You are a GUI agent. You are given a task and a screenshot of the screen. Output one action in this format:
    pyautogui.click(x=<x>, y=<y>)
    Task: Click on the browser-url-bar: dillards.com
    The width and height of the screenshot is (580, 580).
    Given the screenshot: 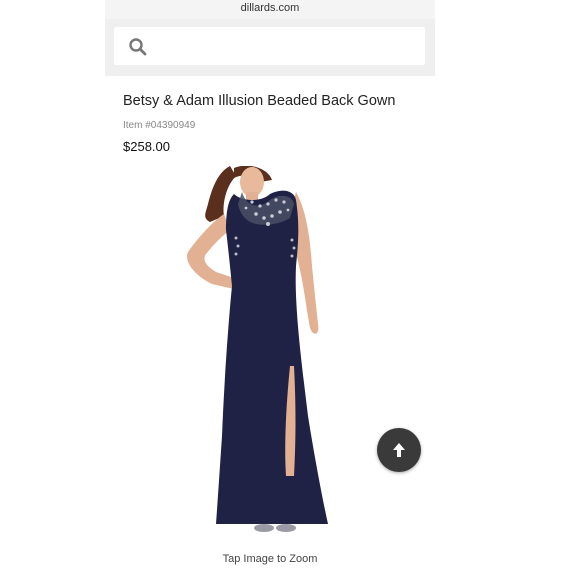 What is the action you would take?
    pyautogui.click(x=270, y=9)
    